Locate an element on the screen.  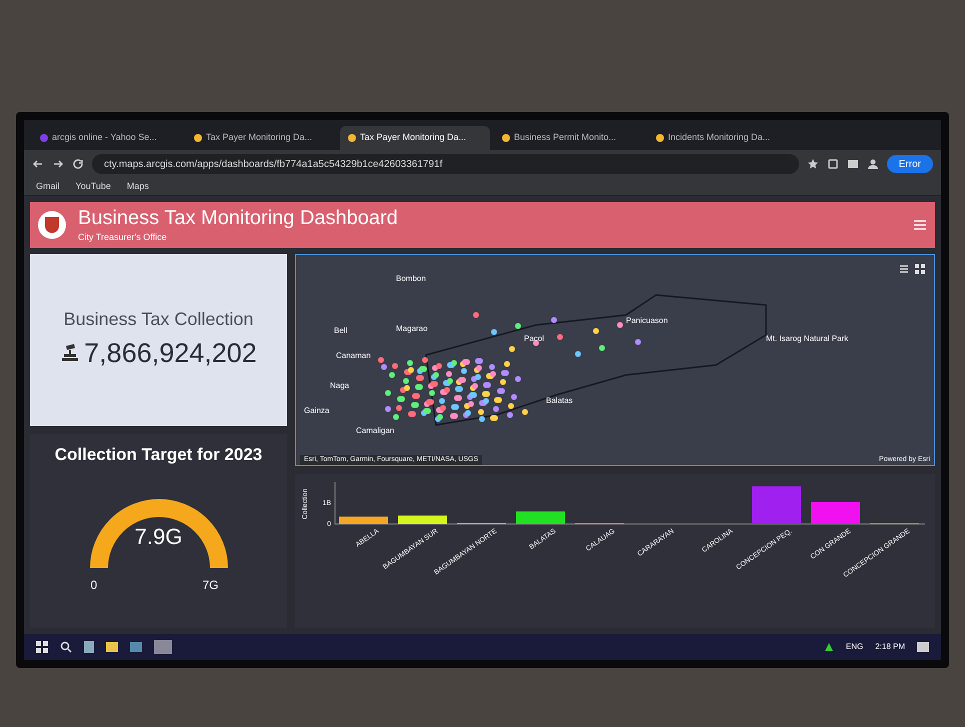
dashboard-title: Business Tax Monitoring Dashboard is located at coordinates (238, 218).